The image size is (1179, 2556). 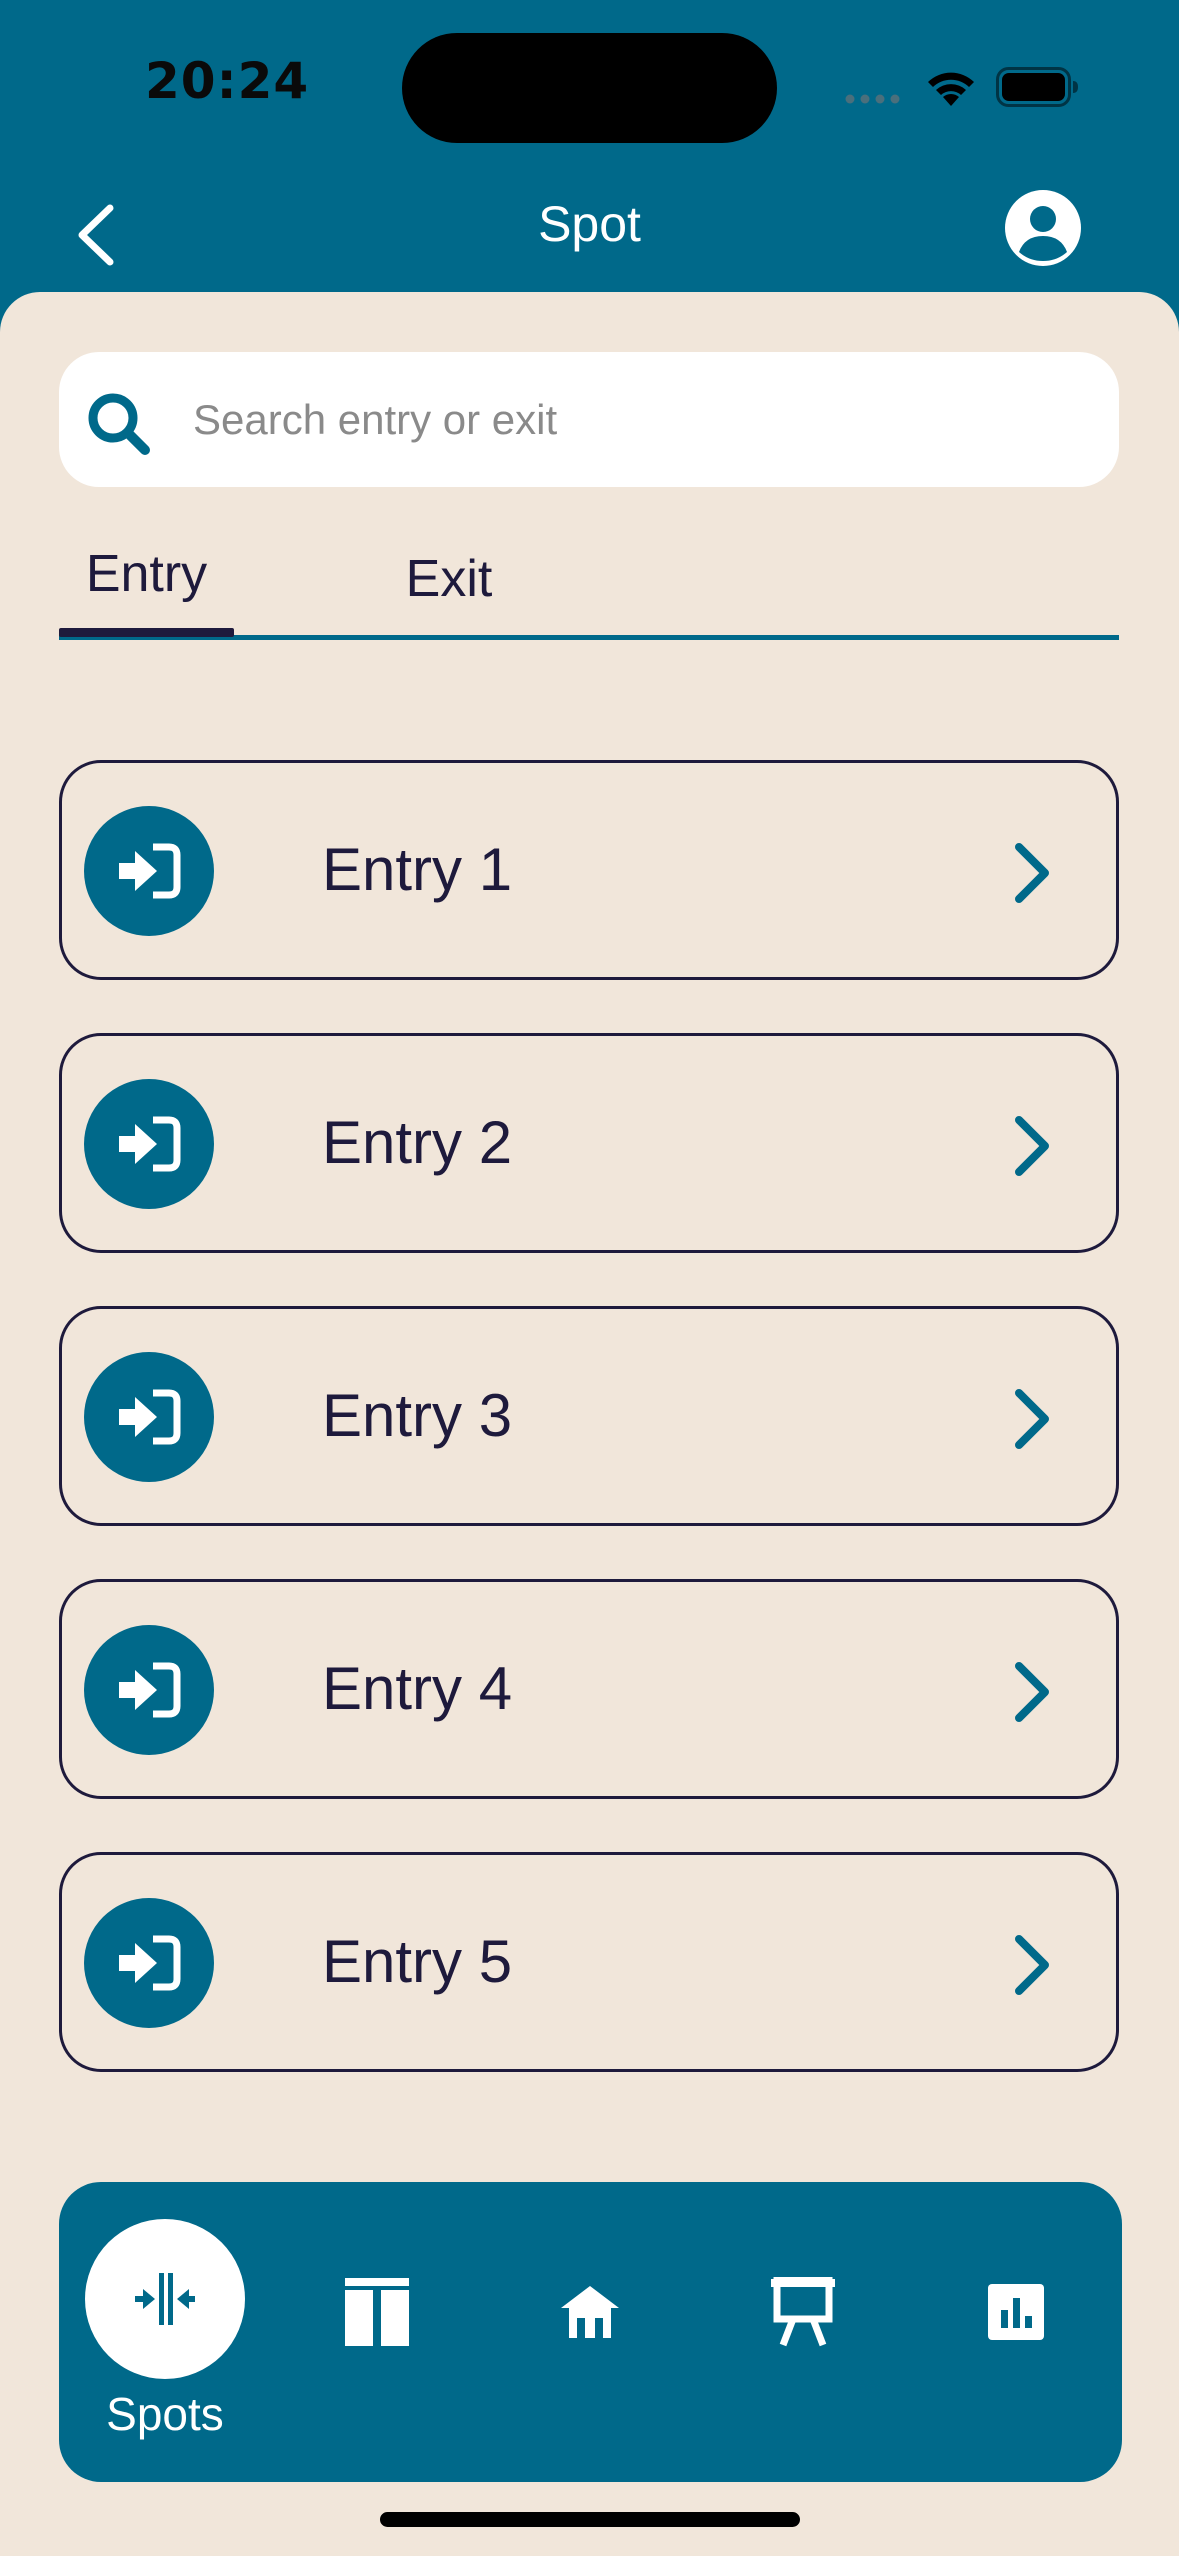 I want to click on spots-icon, so click(x=165, y=2299).